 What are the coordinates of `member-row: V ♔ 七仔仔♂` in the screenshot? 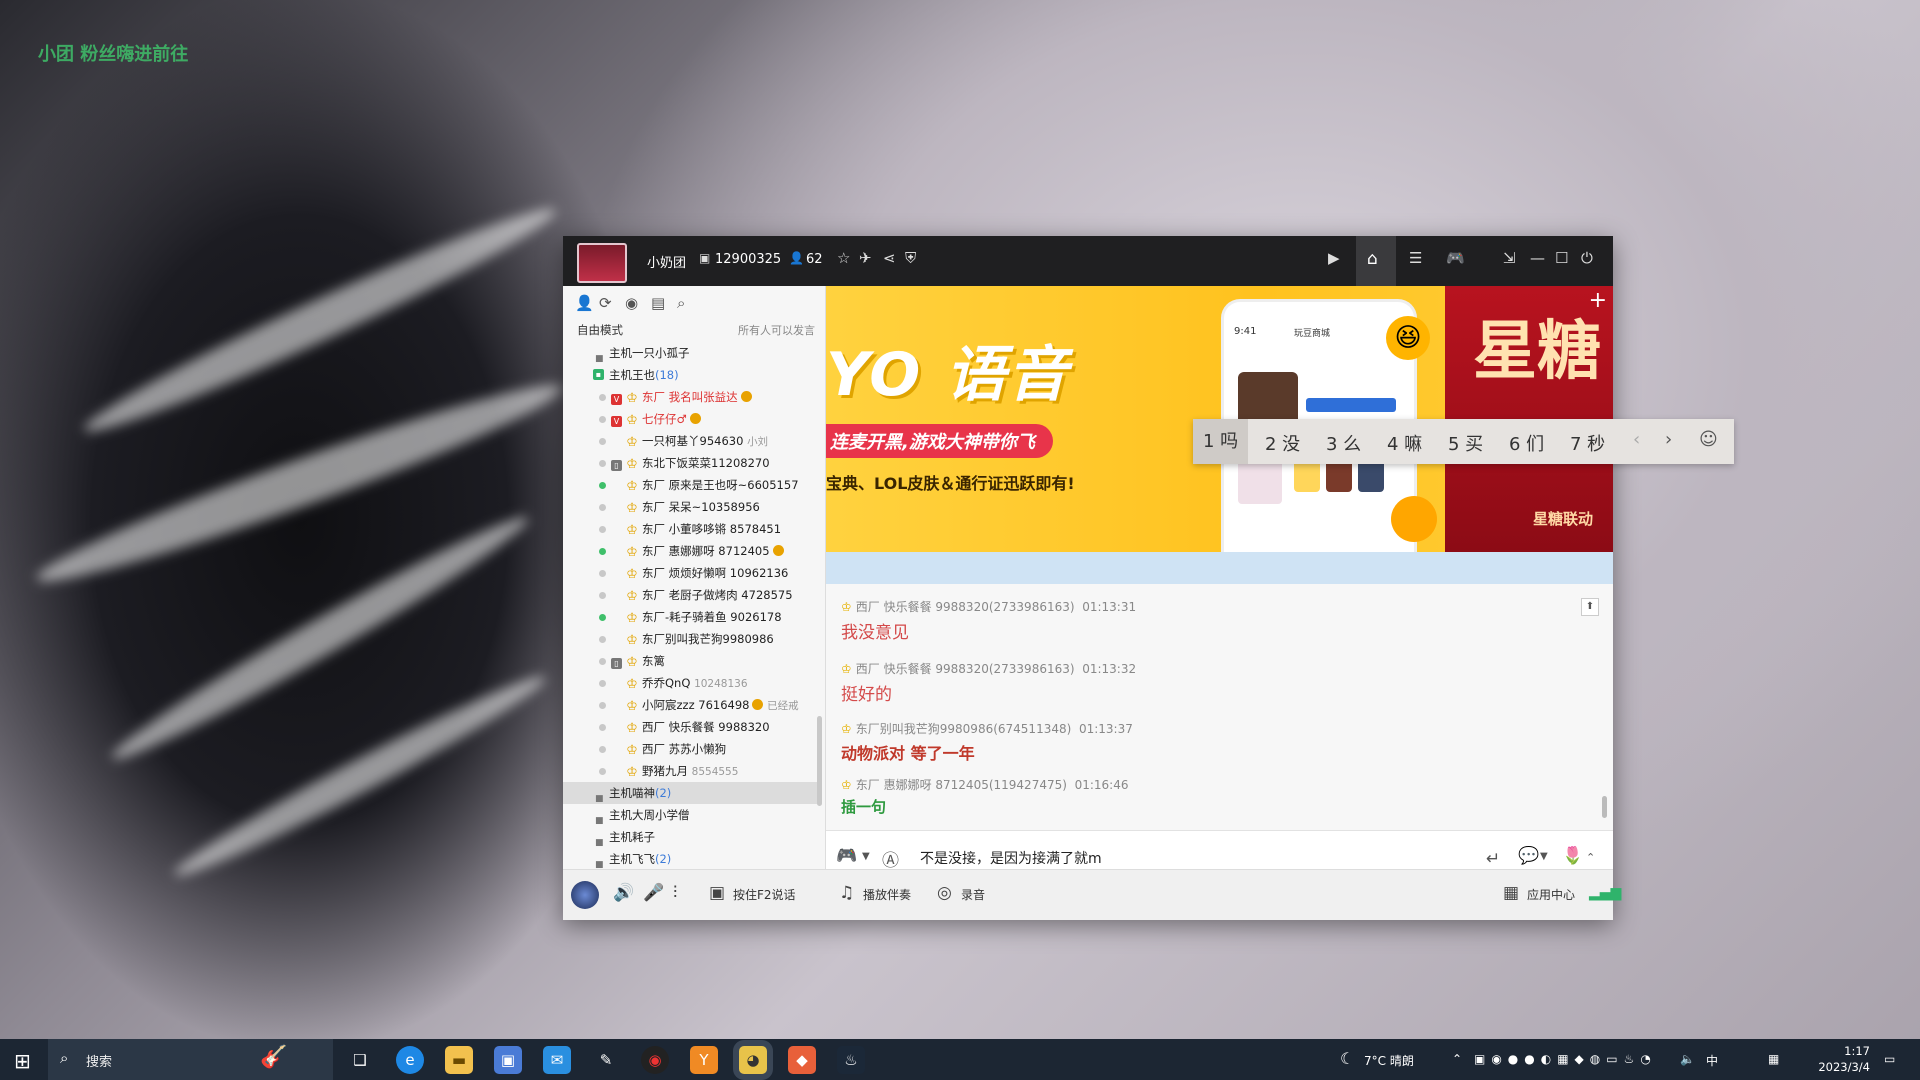 It's located at (690, 419).